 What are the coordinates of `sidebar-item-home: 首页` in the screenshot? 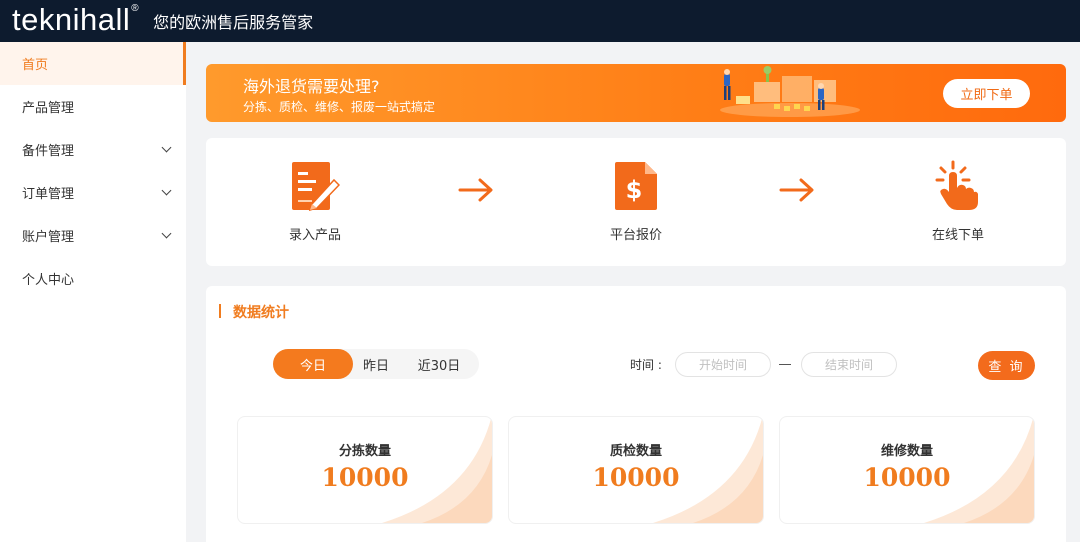 It's located at (93, 63).